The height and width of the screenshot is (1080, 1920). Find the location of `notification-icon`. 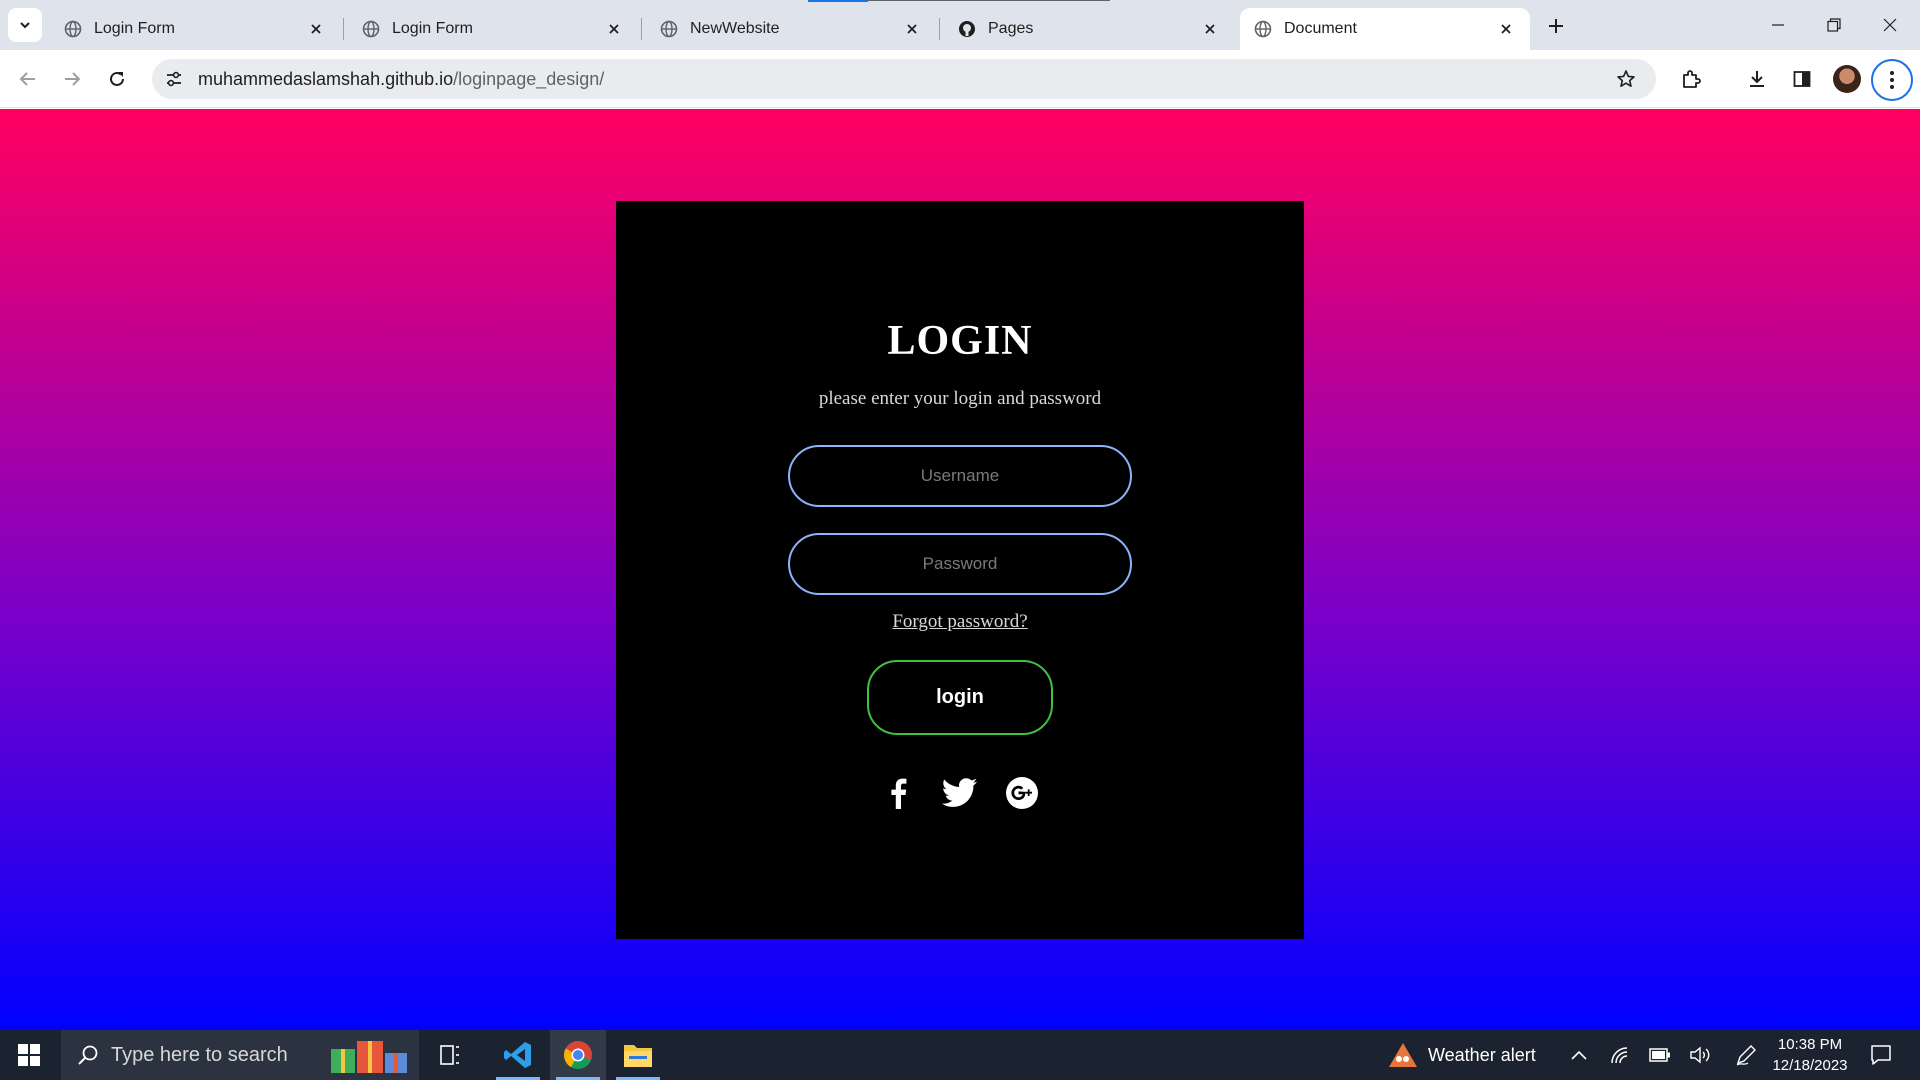

notification-icon is located at coordinates (1881, 1055).